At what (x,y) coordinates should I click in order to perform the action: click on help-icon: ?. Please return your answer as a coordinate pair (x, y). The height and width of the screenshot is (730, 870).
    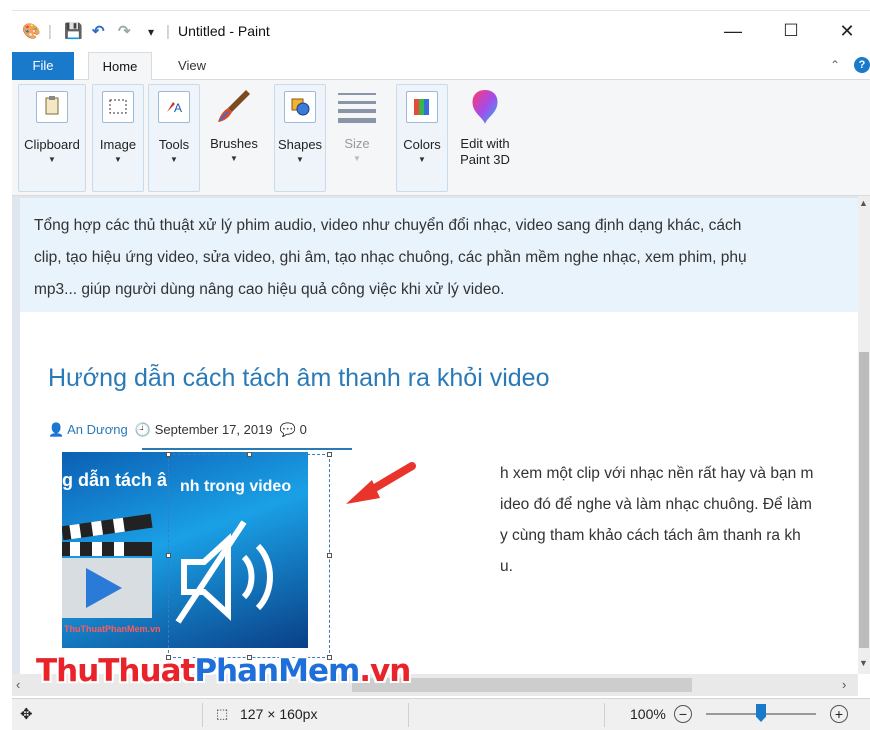
    Looking at the image, I should click on (862, 65).